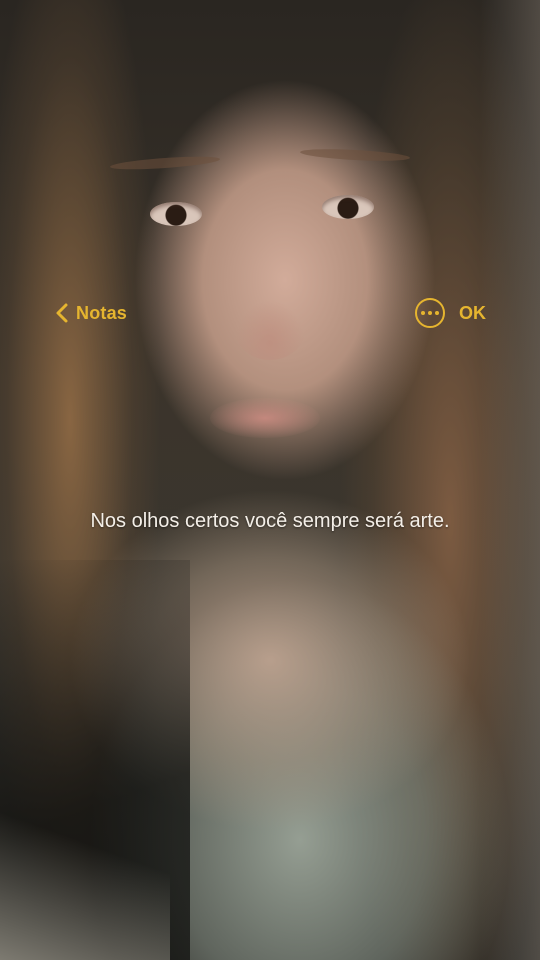 Image resolution: width=540 pixels, height=960 pixels. What do you see at coordinates (450, 313) in the screenshot?
I see `nav-actions: OK` at bounding box center [450, 313].